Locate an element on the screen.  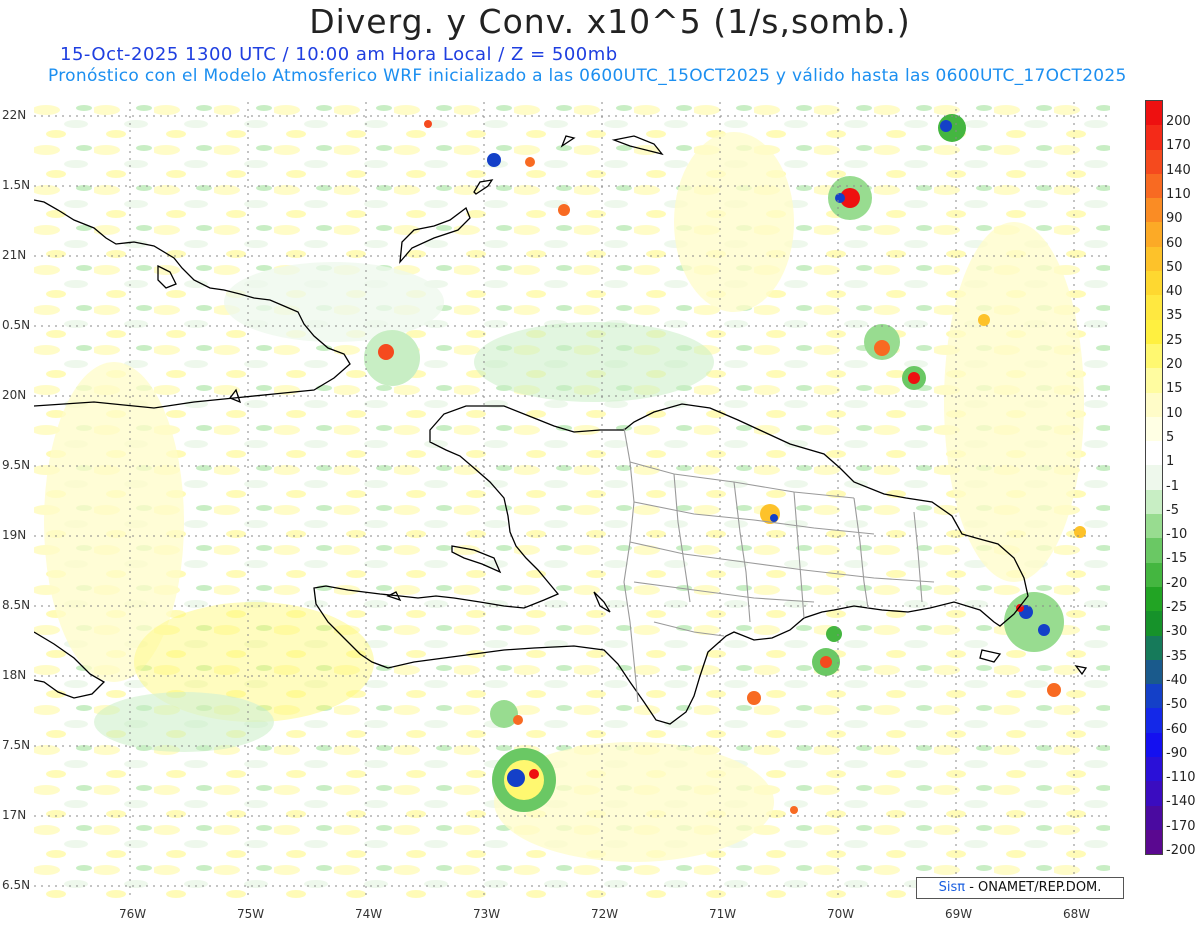
lon-tick-label: 76W is located at coordinates (133, 914).